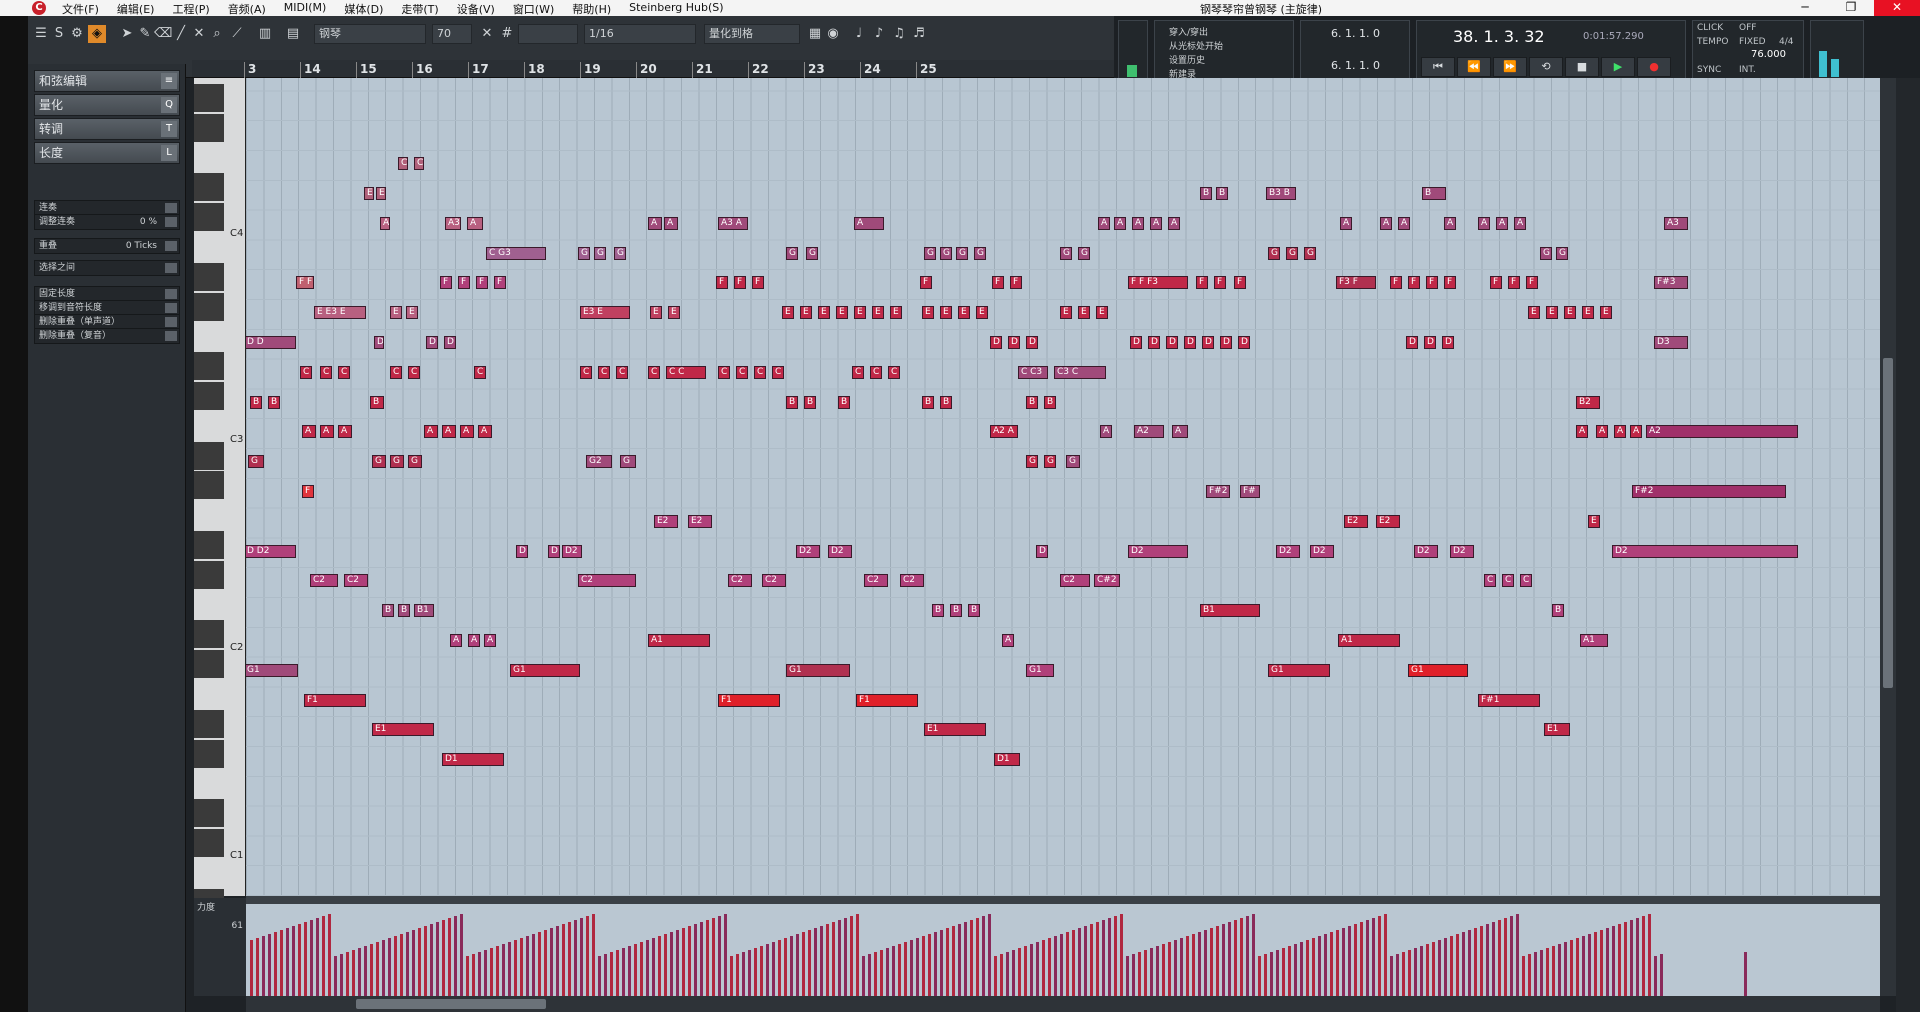 Image resolution: width=1920 pixels, height=1012 pixels. I want to click on midi-note: G1, so click(1040, 670).